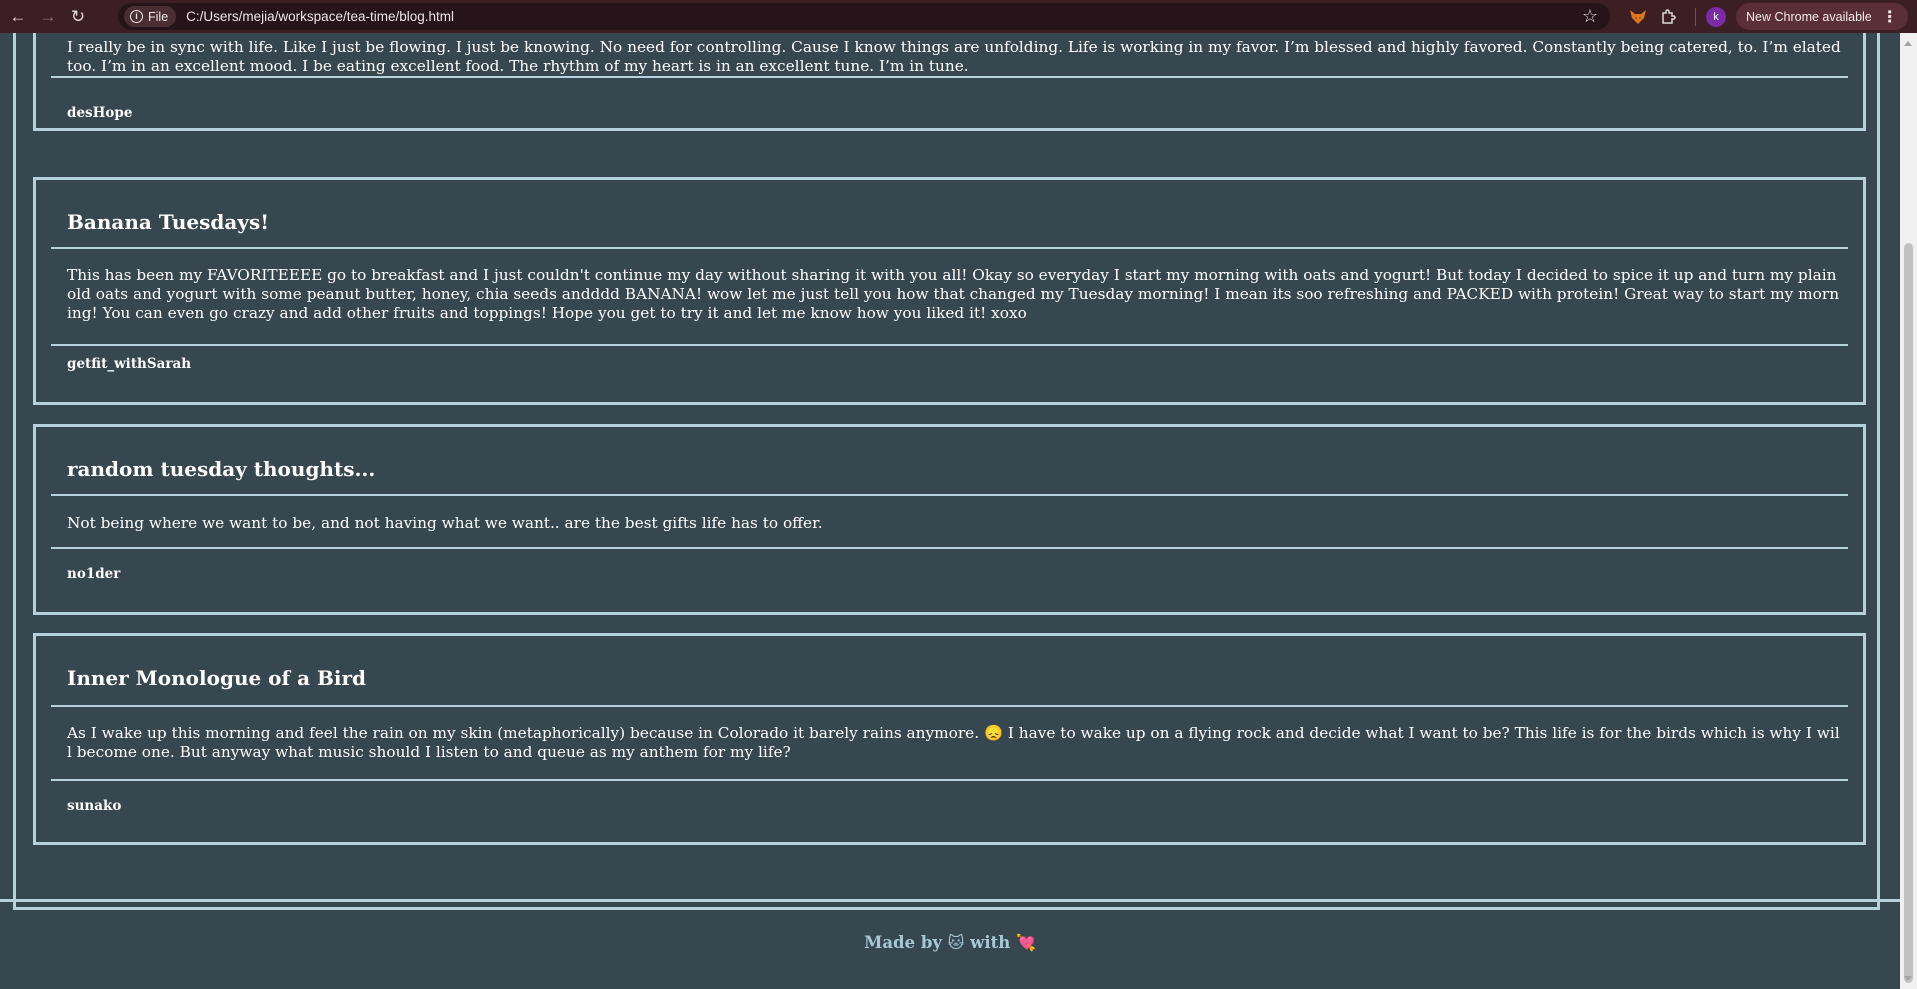 The width and height of the screenshot is (1917, 989). What do you see at coordinates (1668, 17) in the screenshot?
I see `extensions-puzzle-icon` at bounding box center [1668, 17].